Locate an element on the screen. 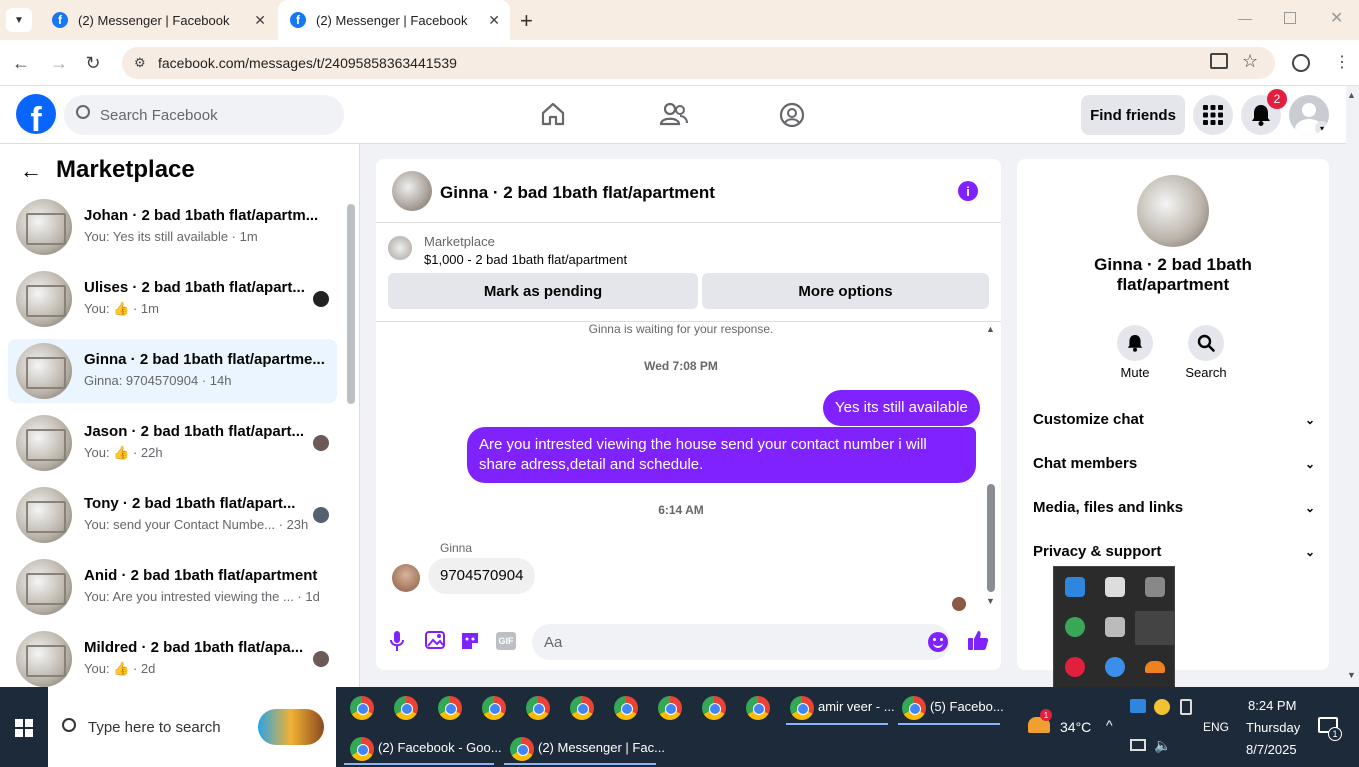 The width and height of the screenshot is (1359, 767). browser-tab-1: f (2) Messenger | Facebook ✕ is located at coordinates (158, 20).